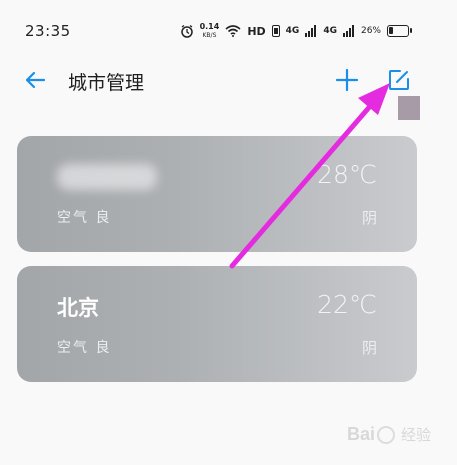  What do you see at coordinates (347, 174) in the screenshot?
I see `city-temperature: 28℃` at bounding box center [347, 174].